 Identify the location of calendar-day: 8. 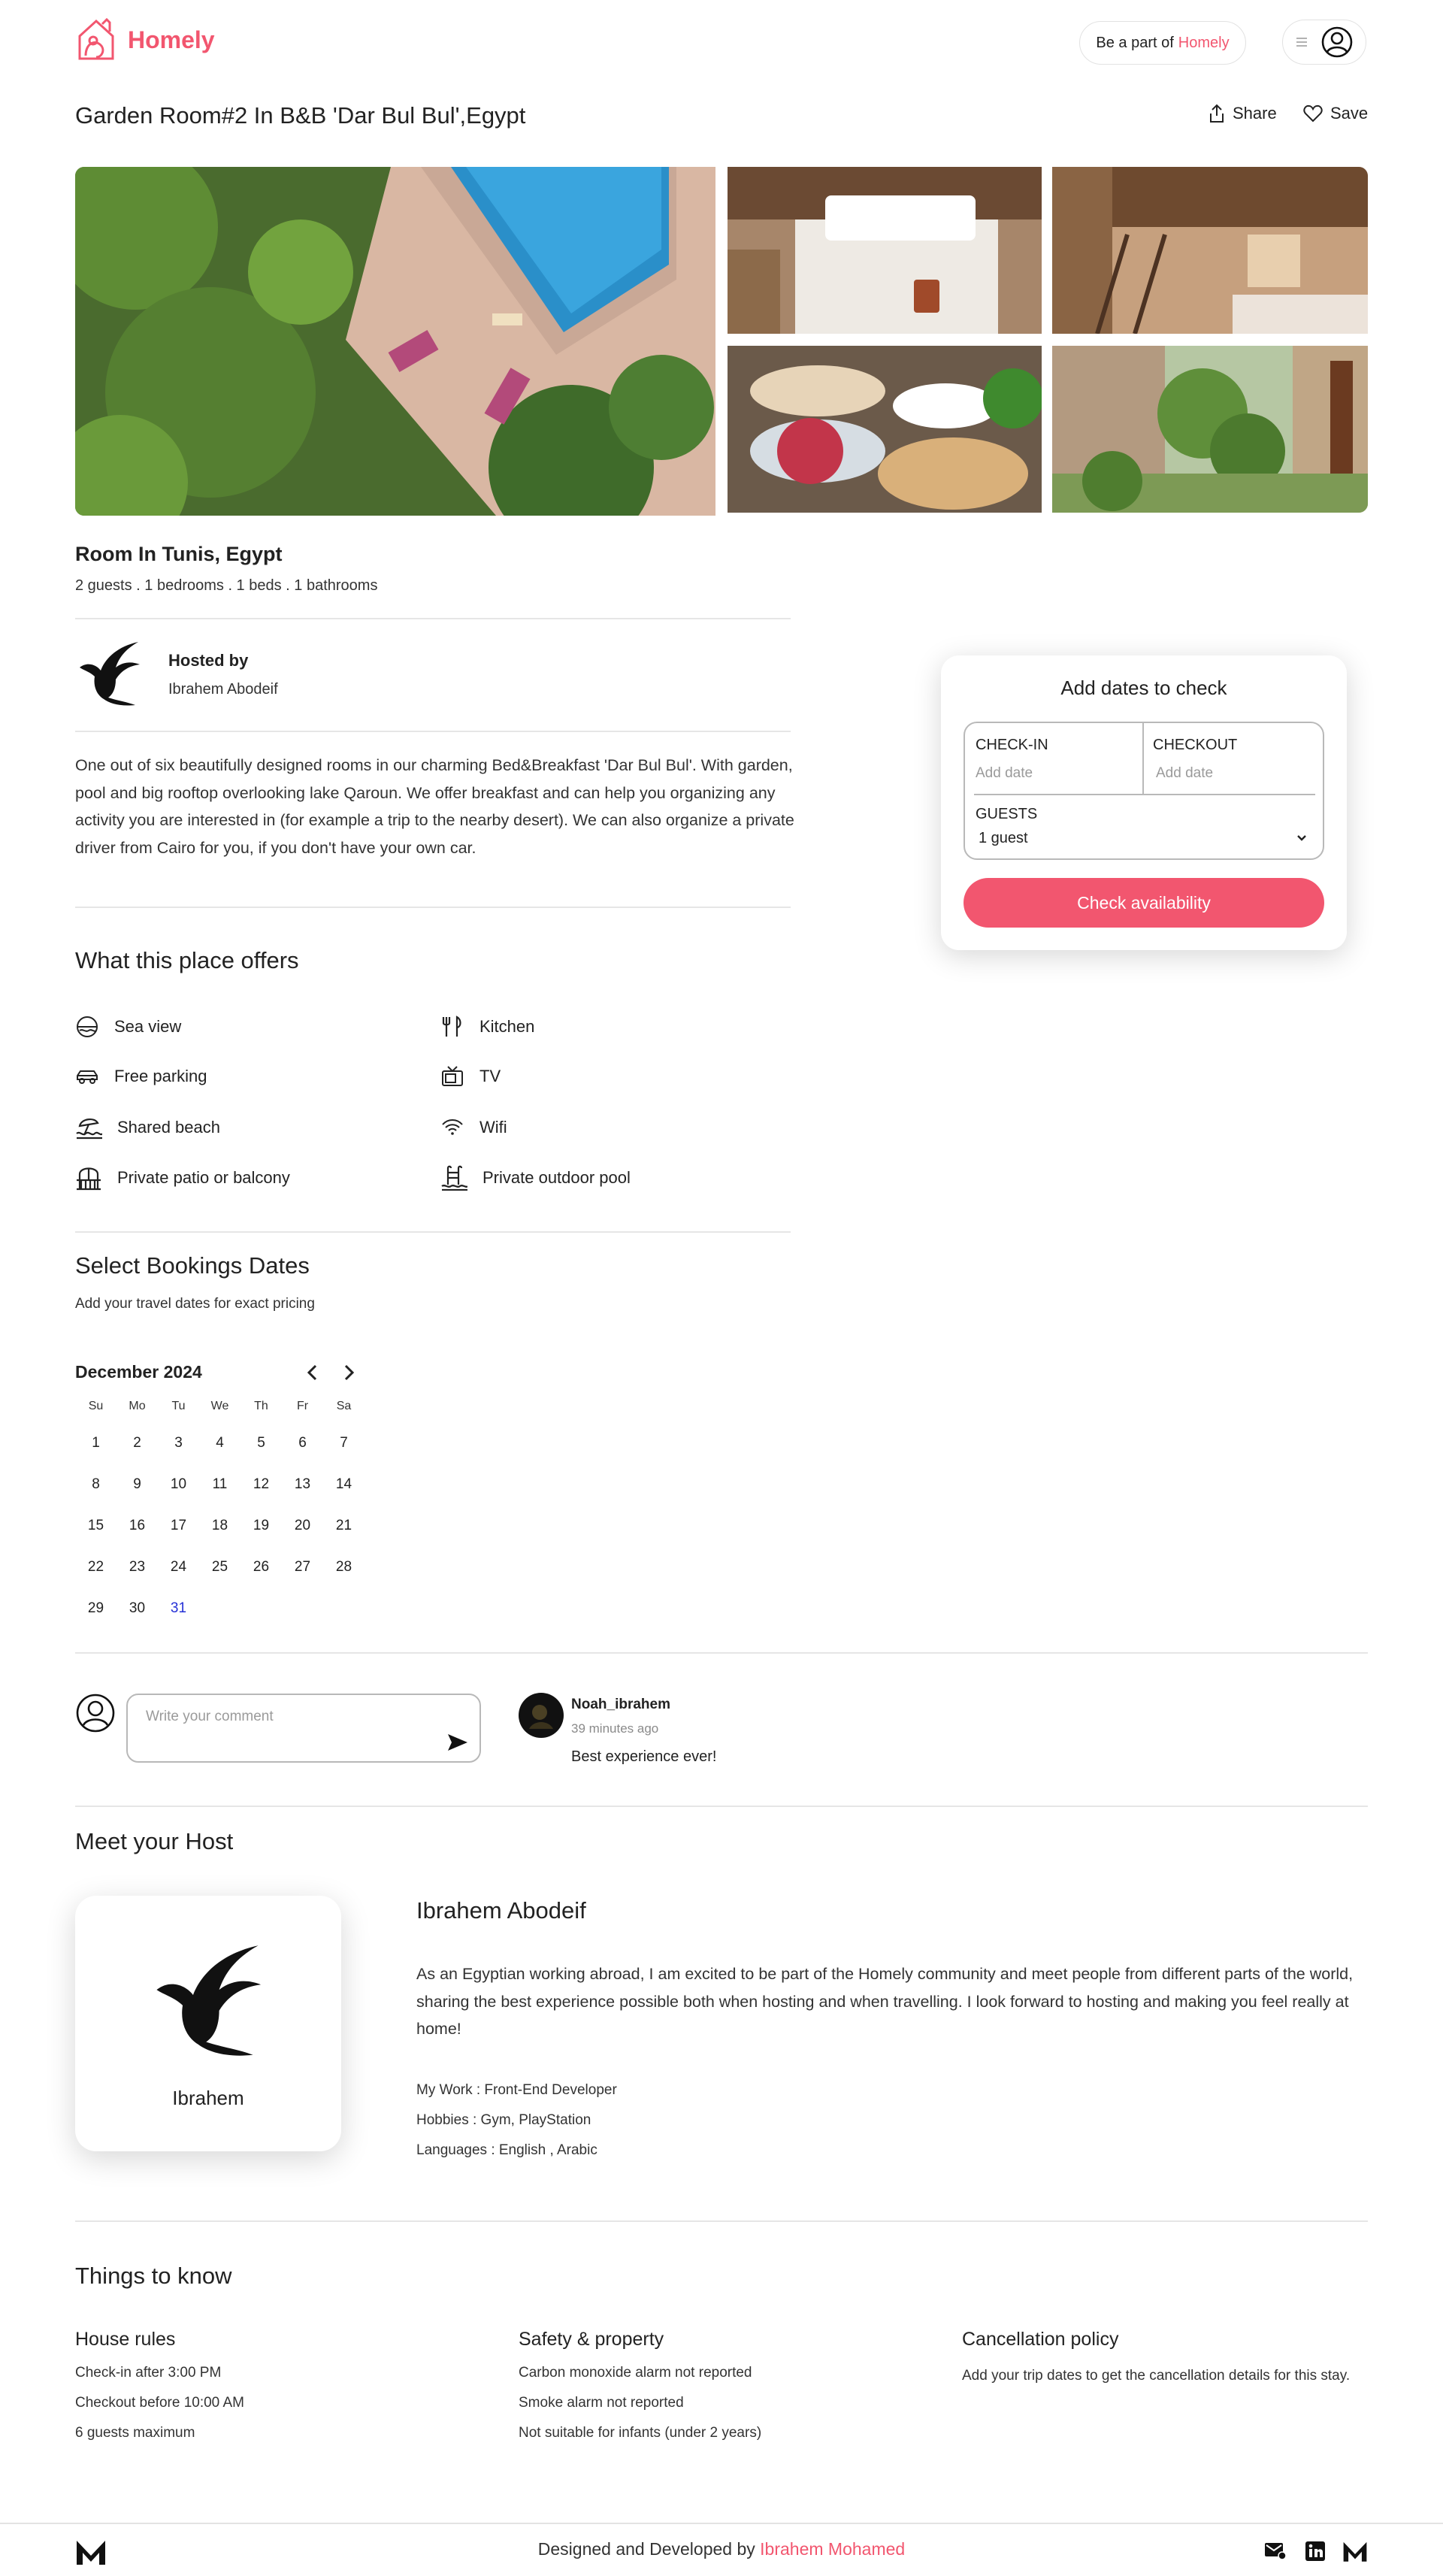
(96, 1484).